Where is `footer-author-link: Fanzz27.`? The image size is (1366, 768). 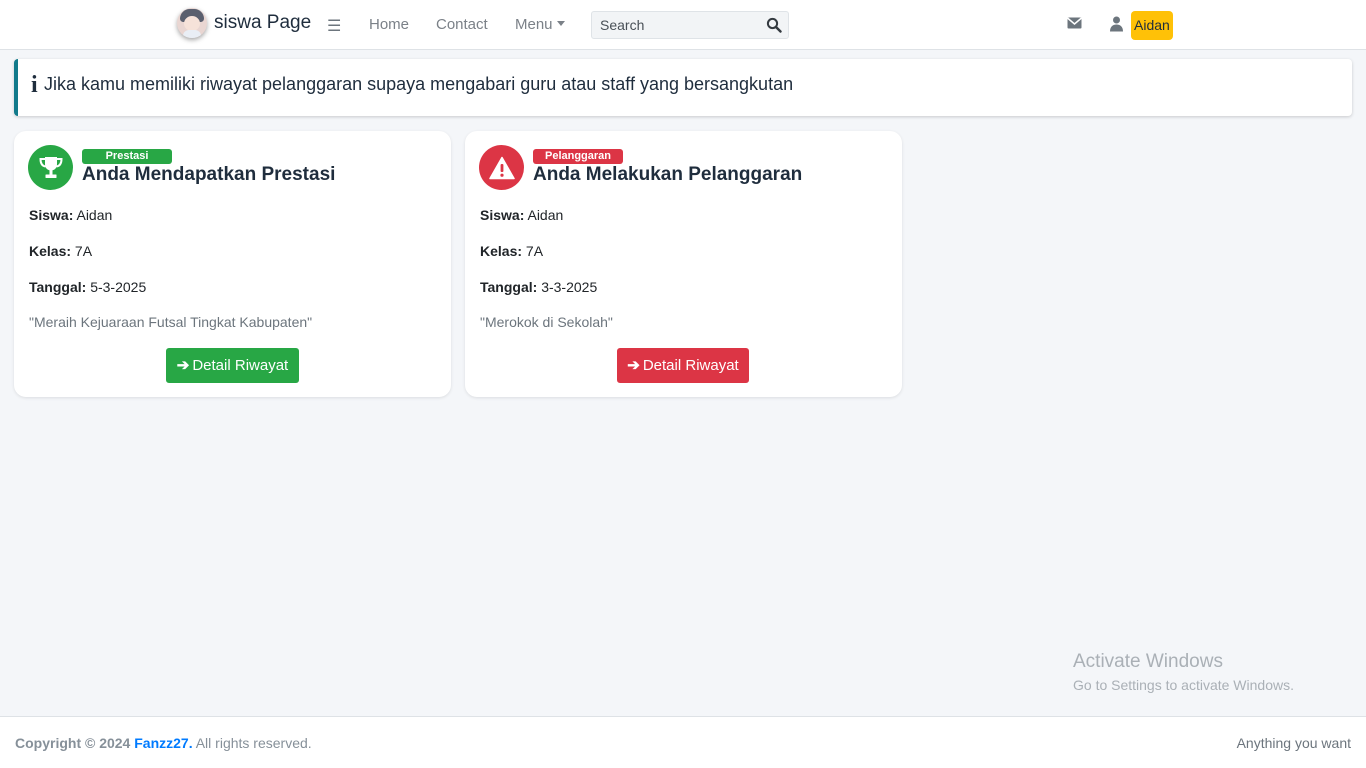 footer-author-link: Fanzz27. is located at coordinates (163, 743).